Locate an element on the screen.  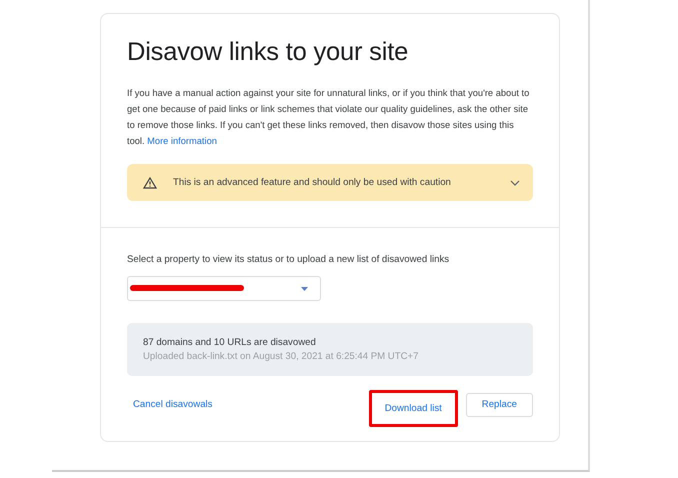
more-information-link: More information is located at coordinates (182, 141).